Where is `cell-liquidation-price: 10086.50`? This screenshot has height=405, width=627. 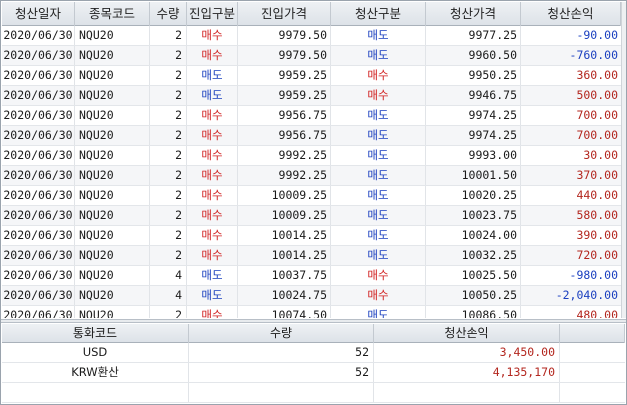 cell-liquidation-price: 10086.50 is located at coordinates (473, 312).